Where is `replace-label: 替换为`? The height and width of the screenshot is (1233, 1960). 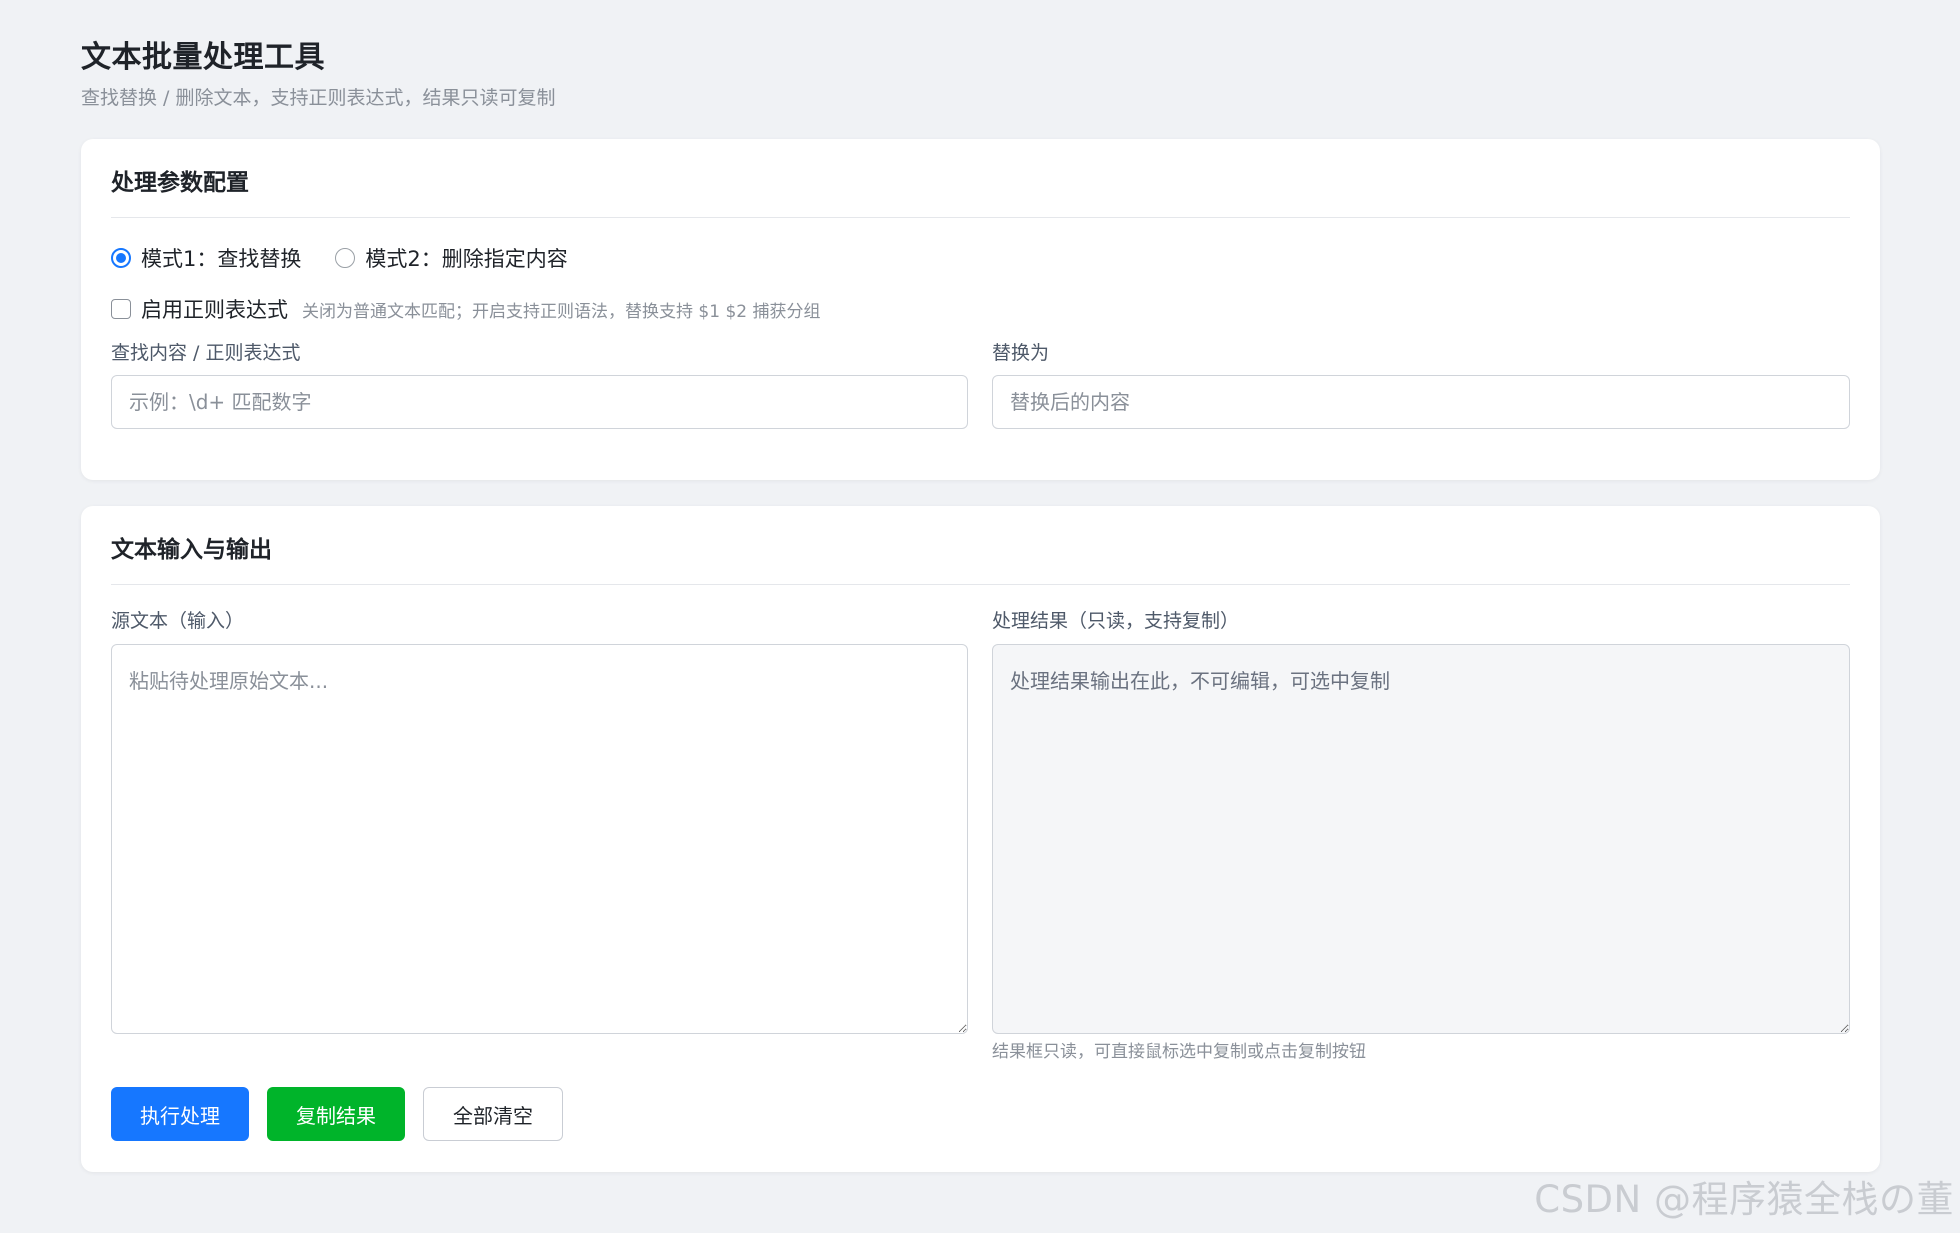 replace-label: 替换为 is located at coordinates (1021, 353).